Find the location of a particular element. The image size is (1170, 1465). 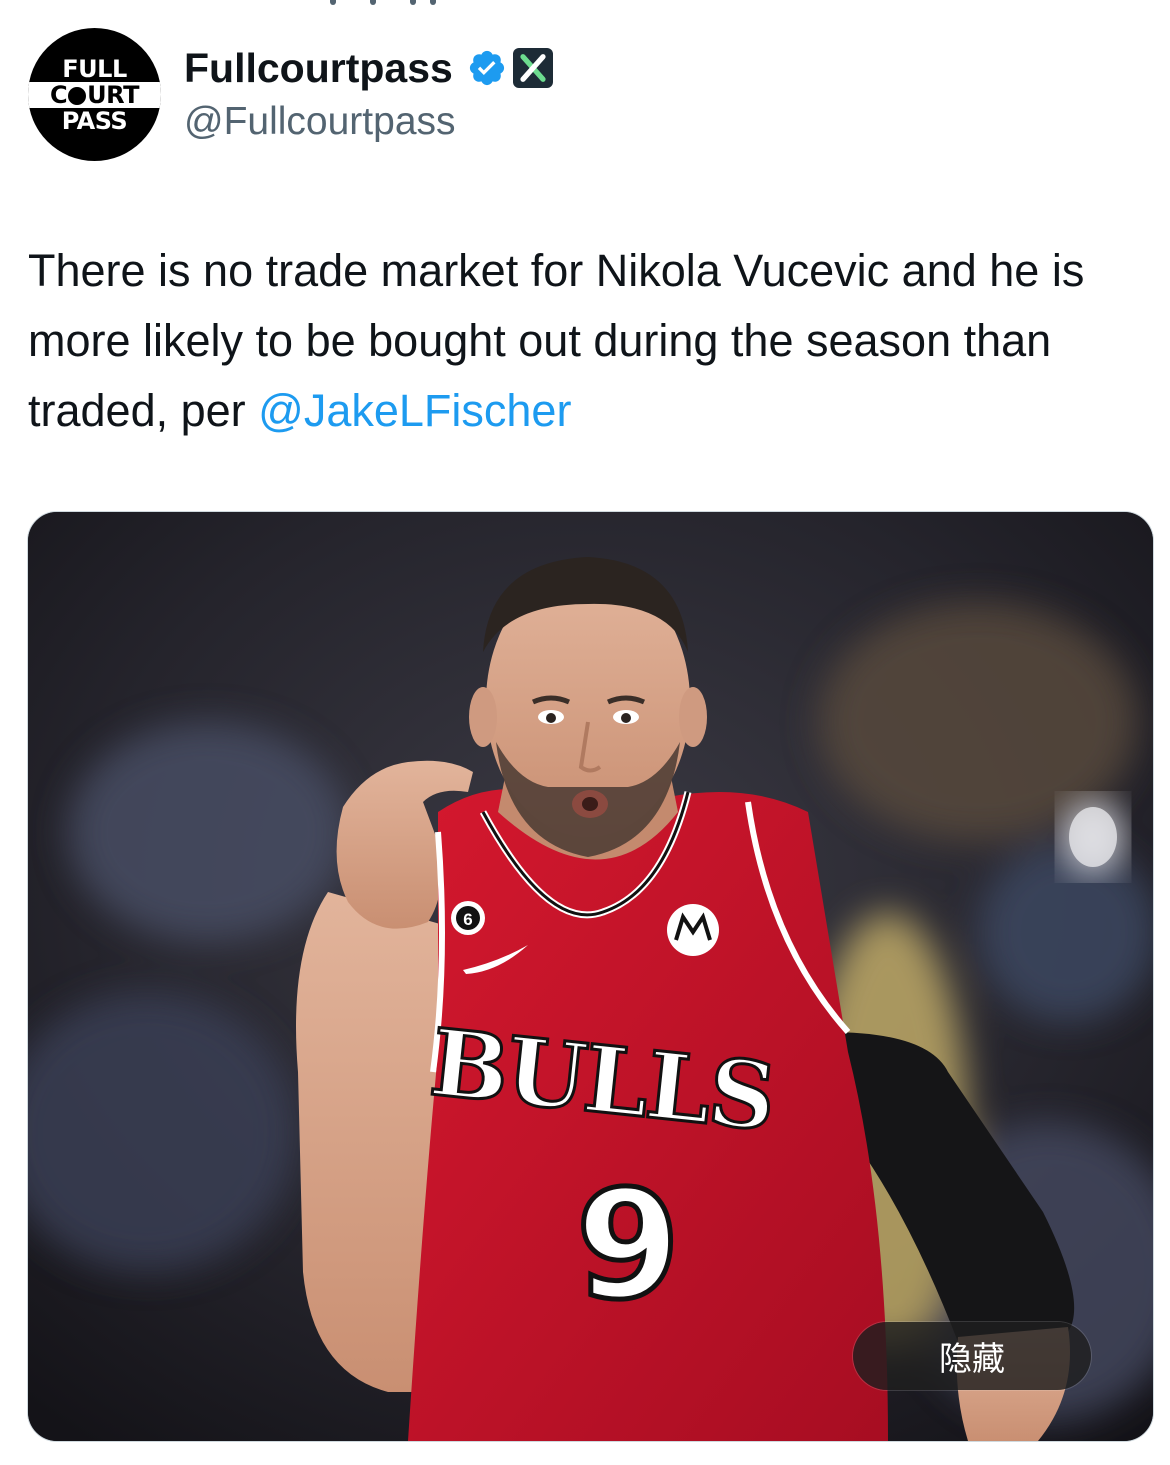

author-display-name: Fullcourtpass is located at coordinates (318, 68).